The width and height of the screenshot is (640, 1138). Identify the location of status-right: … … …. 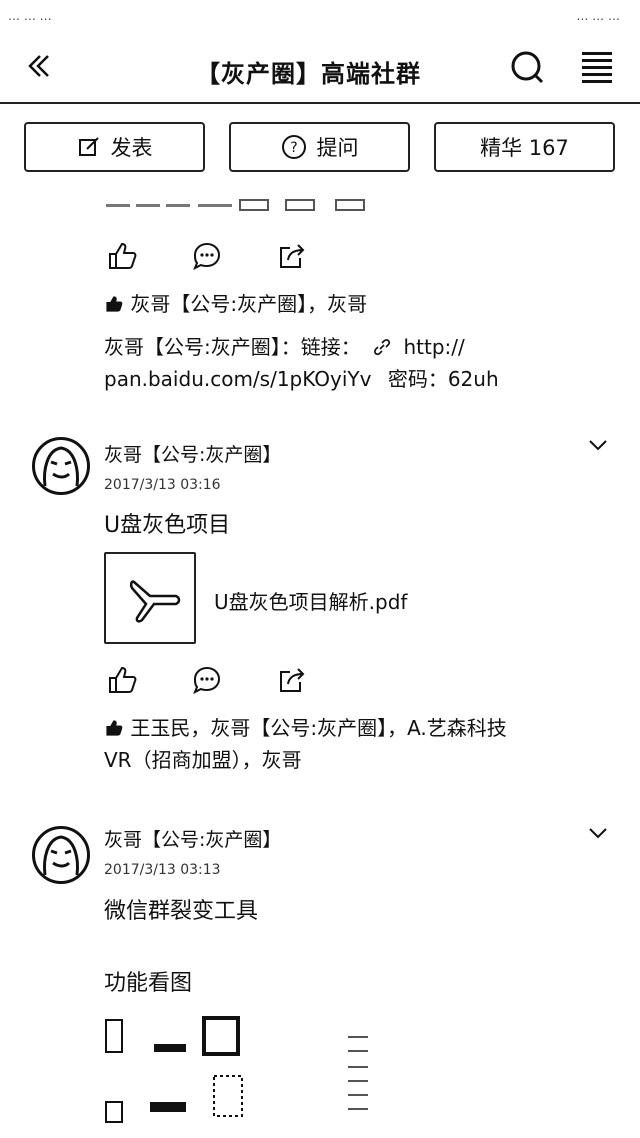
(598, 16).